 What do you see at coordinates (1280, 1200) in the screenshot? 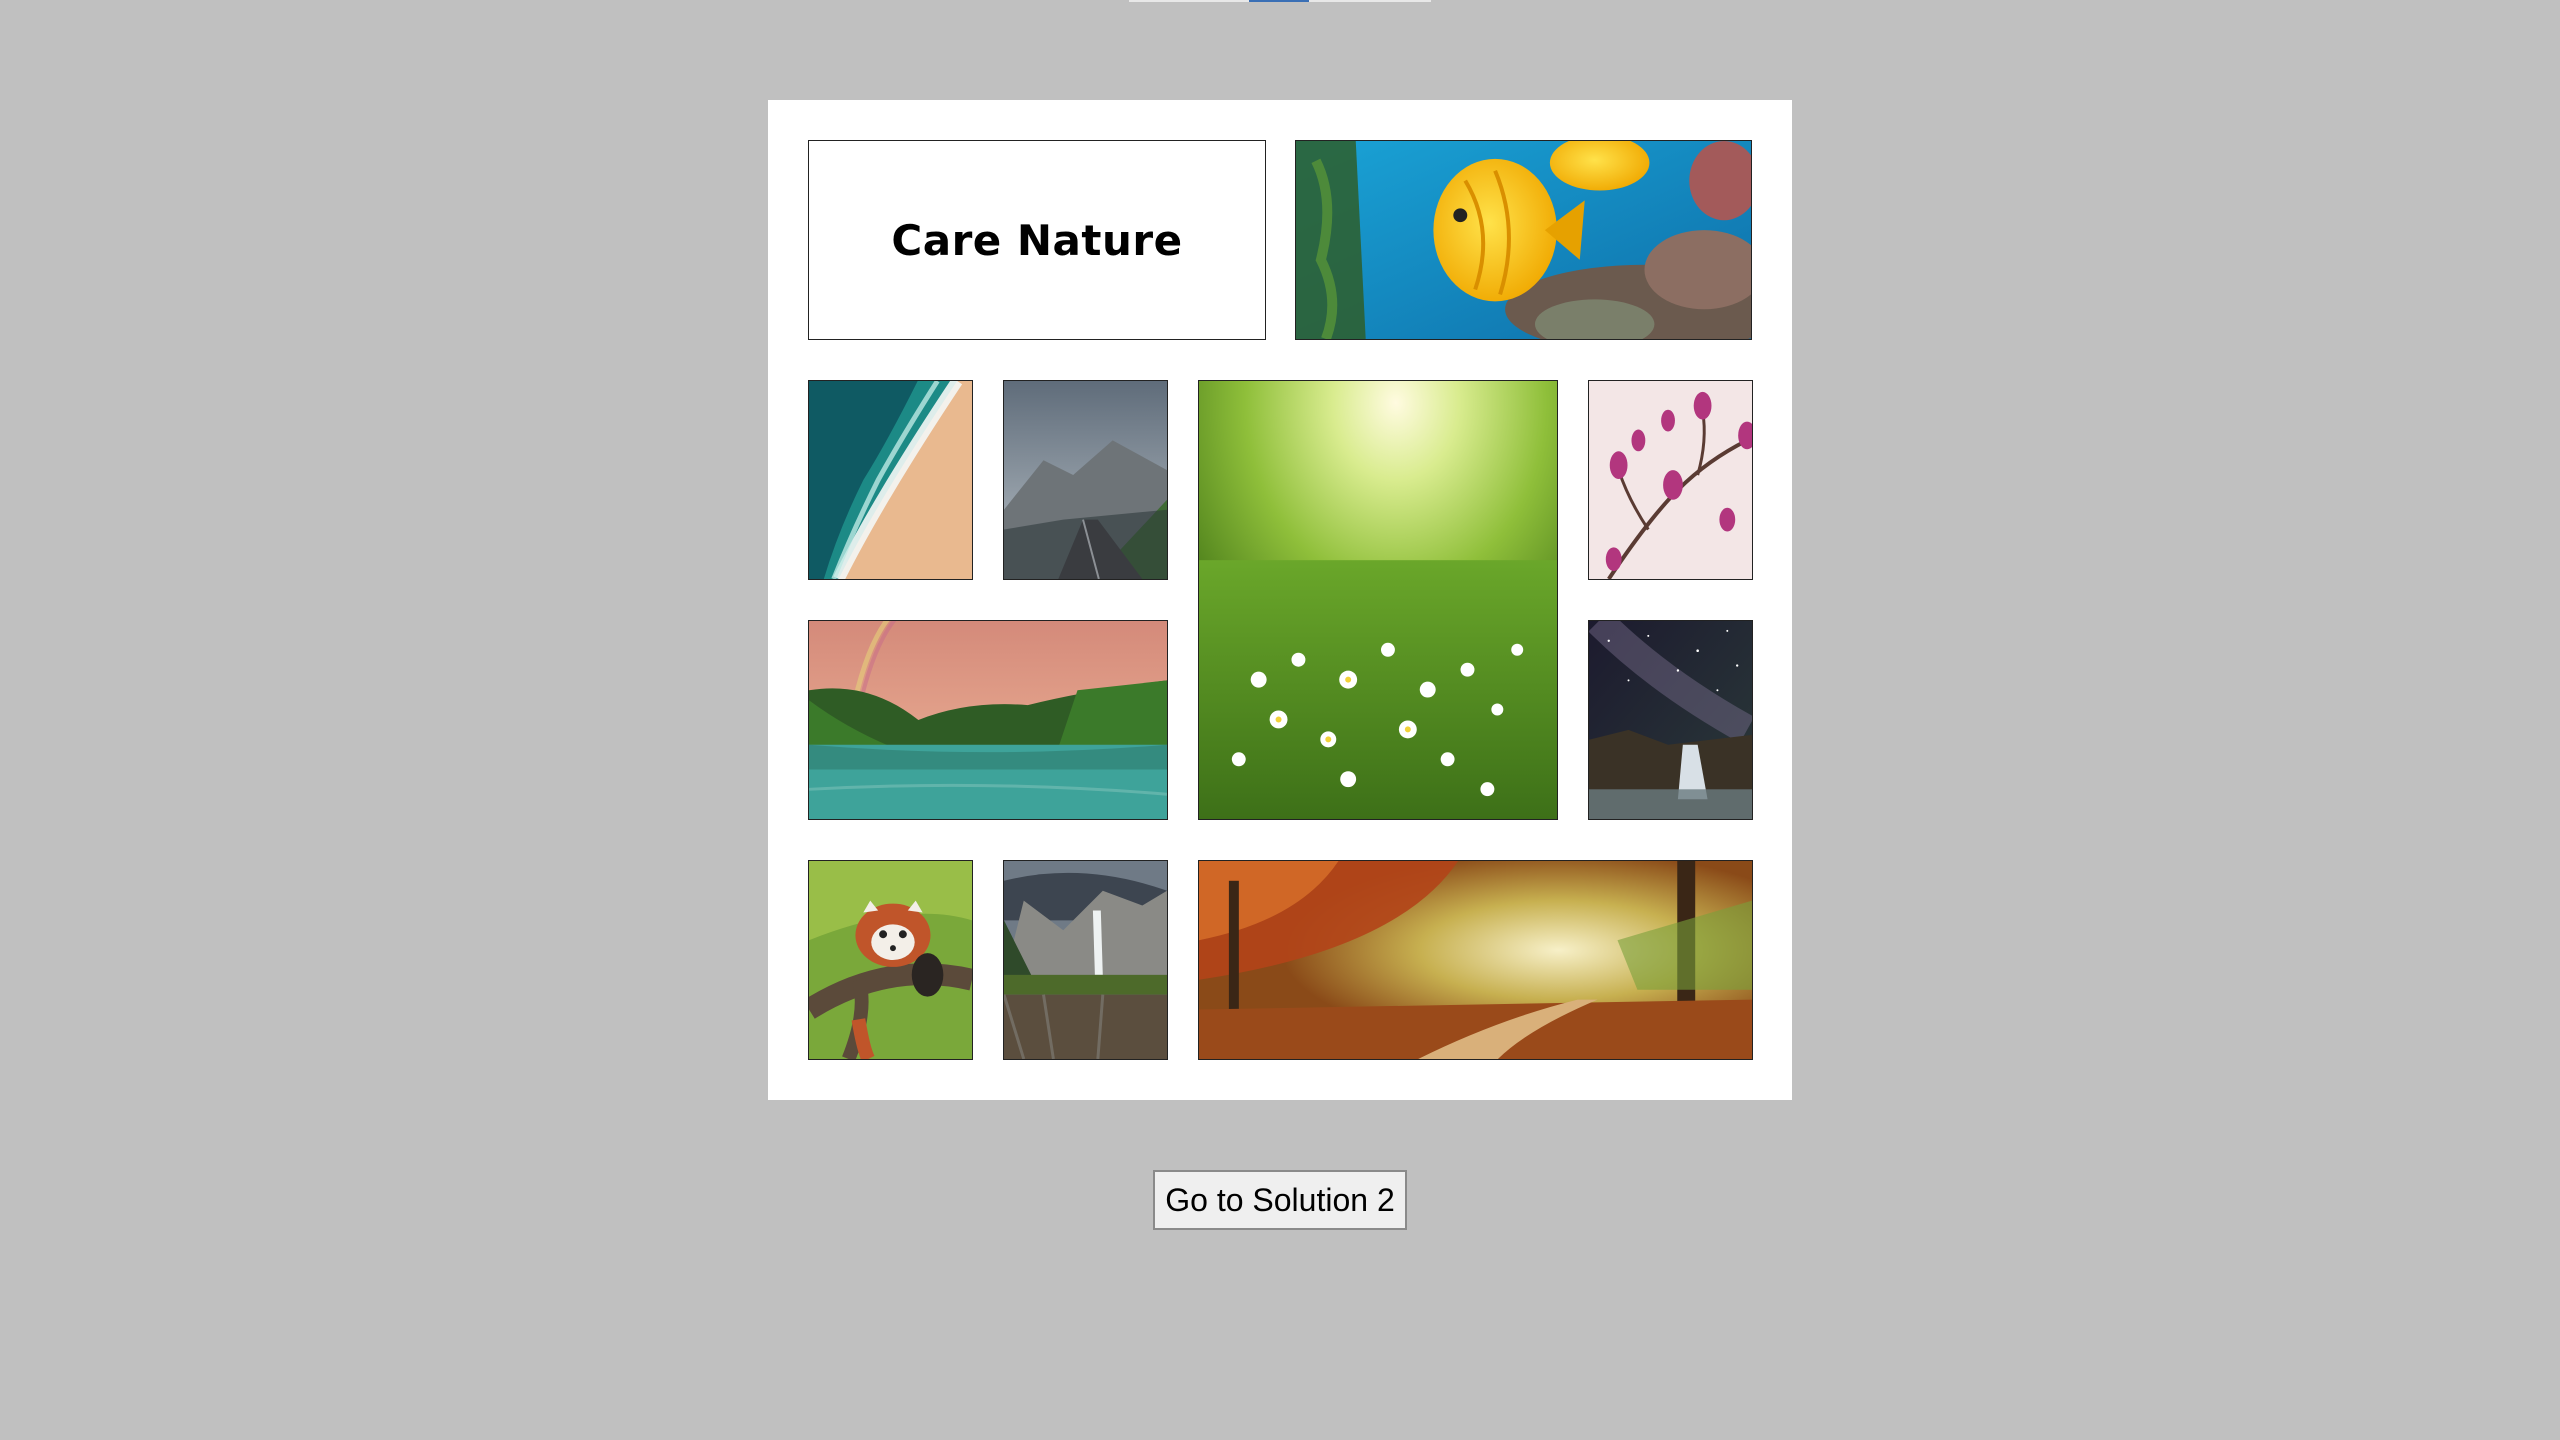
I see `go-to-solution-2-button: Go to Solution 2` at bounding box center [1280, 1200].